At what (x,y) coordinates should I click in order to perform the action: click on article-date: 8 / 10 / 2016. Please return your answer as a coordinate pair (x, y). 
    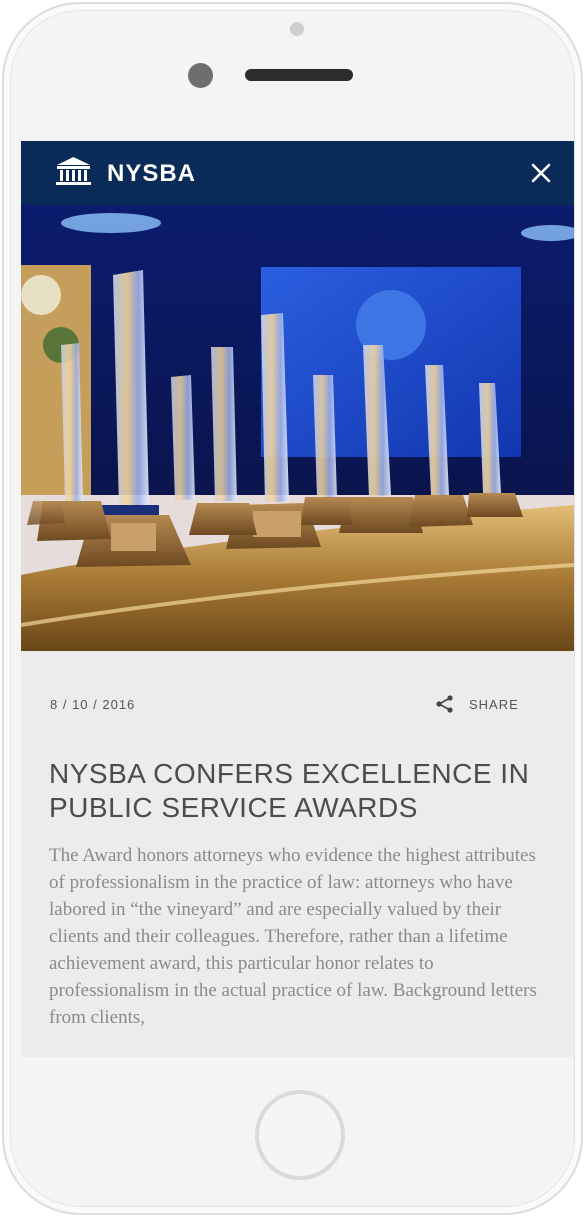
    Looking at the image, I should click on (93, 704).